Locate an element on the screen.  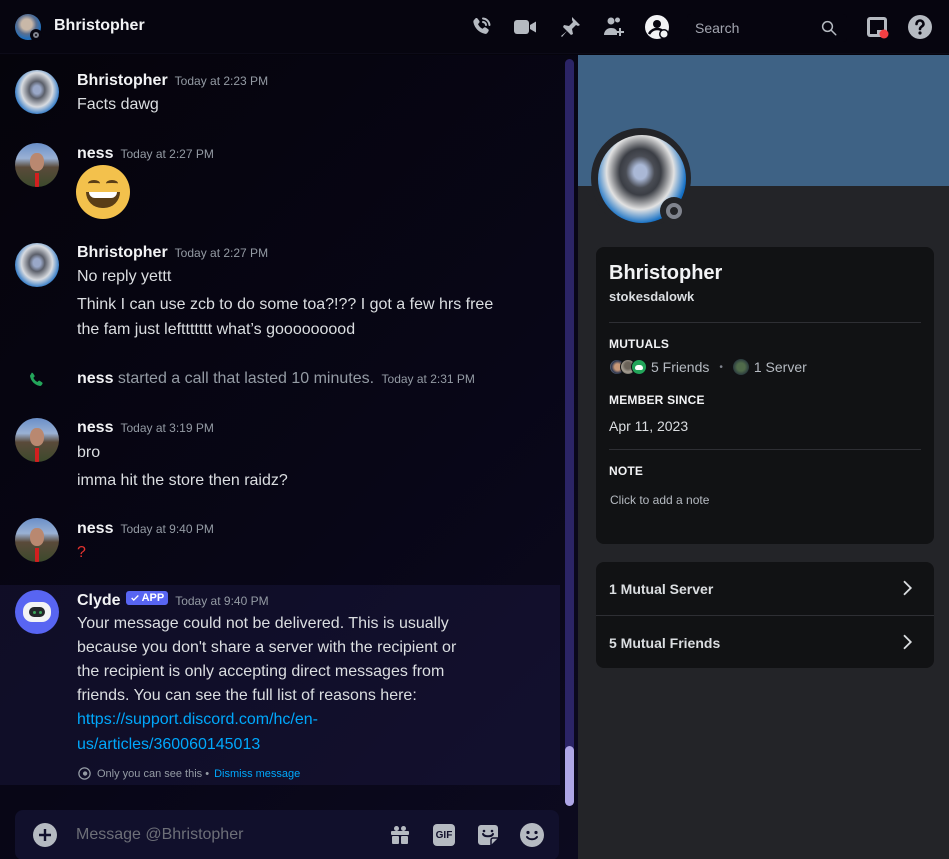
inbox-icon is located at coordinates (877, 27).